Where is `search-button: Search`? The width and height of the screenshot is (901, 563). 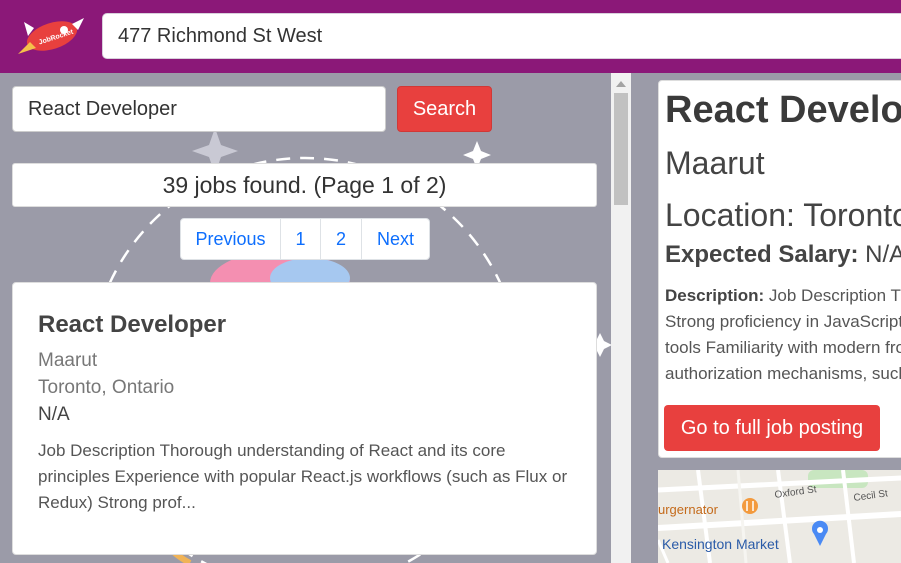
search-button: Search is located at coordinates (444, 109).